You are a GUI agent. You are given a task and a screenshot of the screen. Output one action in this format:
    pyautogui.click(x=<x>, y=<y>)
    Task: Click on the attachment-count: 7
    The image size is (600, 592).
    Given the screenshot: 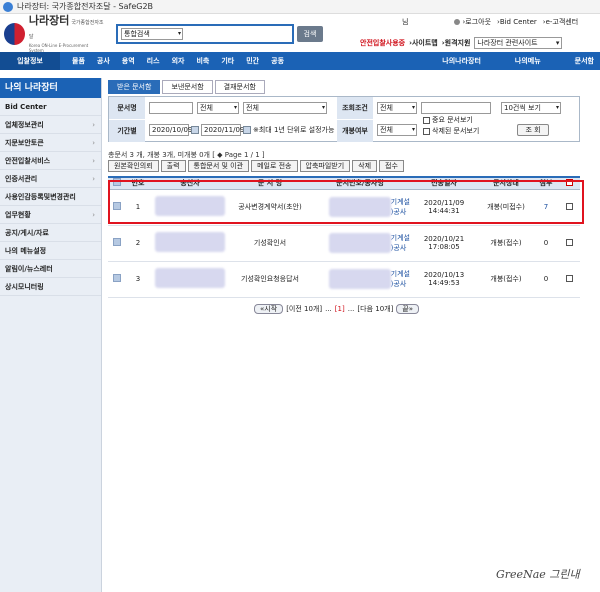 What is the action you would take?
    pyautogui.click(x=546, y=207)
    